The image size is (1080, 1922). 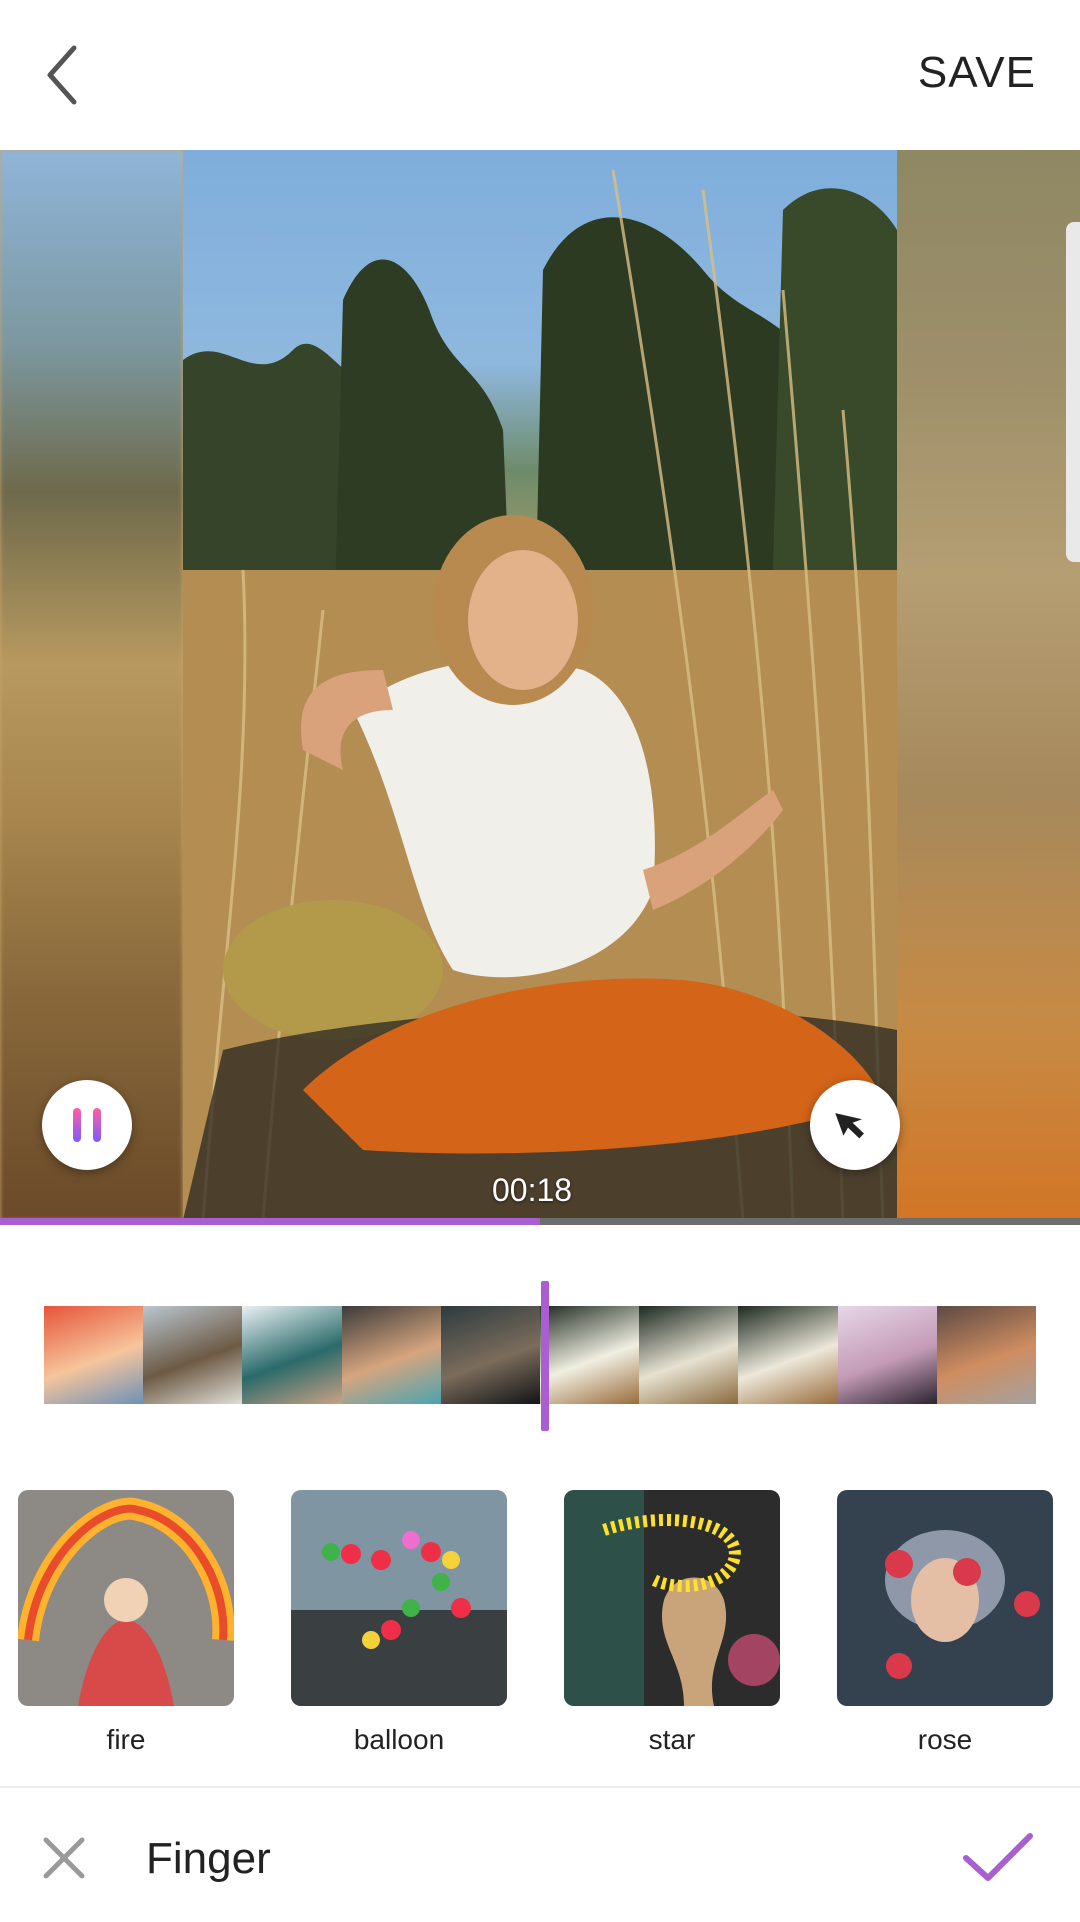 I want to click on playback-progress-fill, so click(x=270, y=1221).